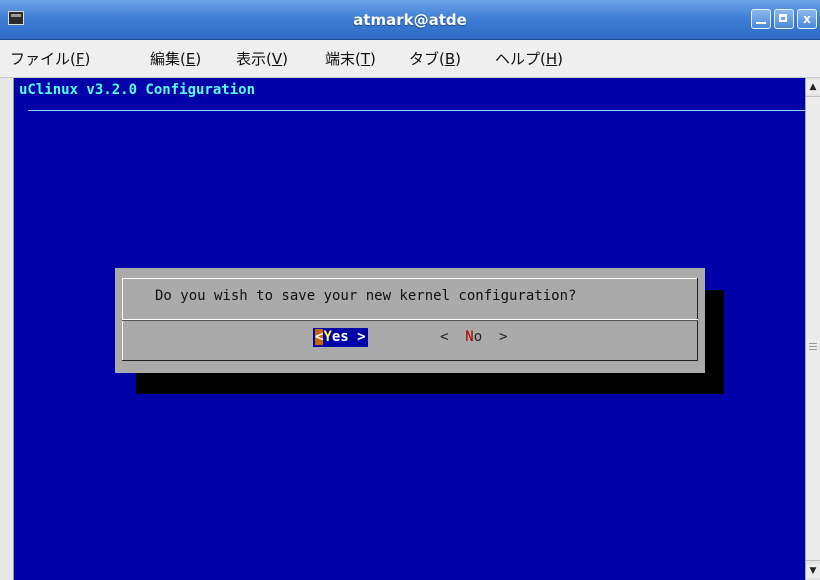 This screenshot has height=580, width=820. Describe the element at coordinates (813, 571) in the screenshot. I see `scroll-down-arrow-icon: ▼` at that location.